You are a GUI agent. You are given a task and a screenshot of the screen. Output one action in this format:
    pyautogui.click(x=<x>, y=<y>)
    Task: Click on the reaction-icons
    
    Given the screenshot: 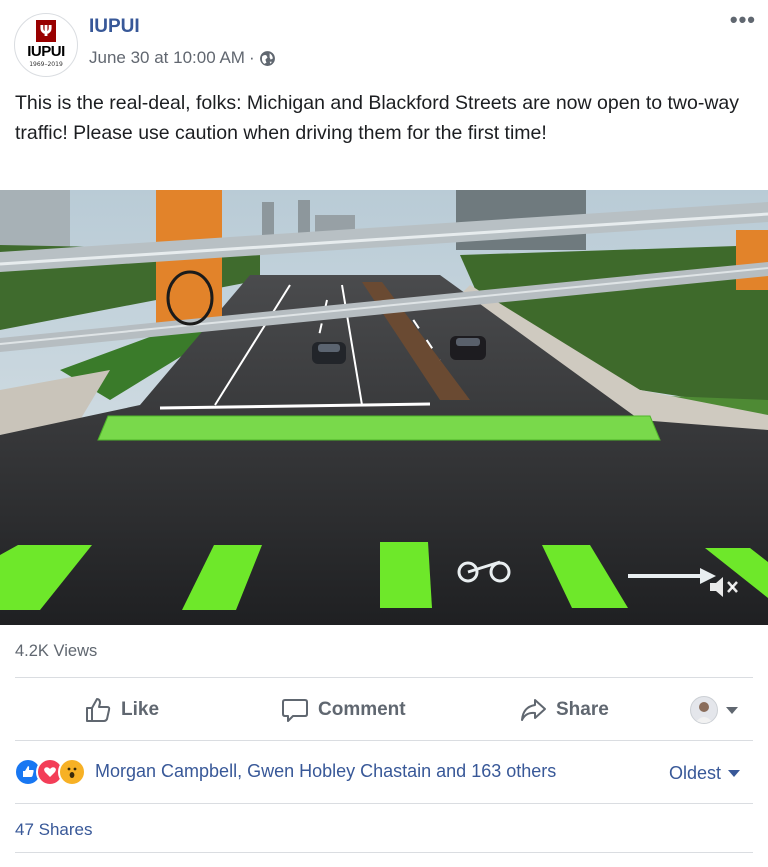 What is the action you would take?
    pyautogui.click(x=50, y=772)
    